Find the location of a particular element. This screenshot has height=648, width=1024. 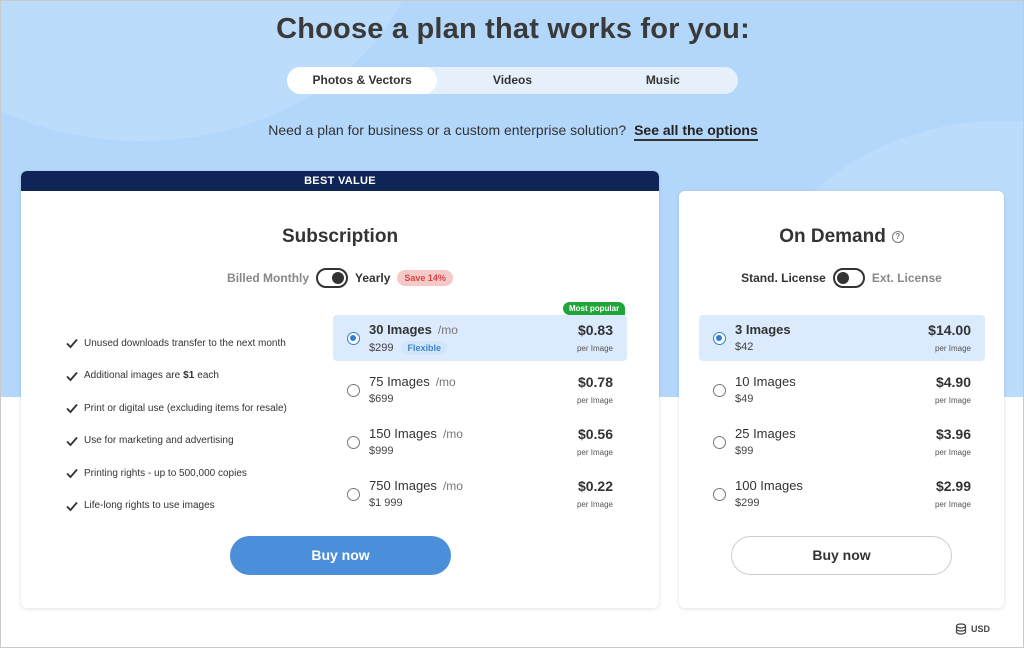

save-badge: Save 14% is located at coordinates (425, 278).